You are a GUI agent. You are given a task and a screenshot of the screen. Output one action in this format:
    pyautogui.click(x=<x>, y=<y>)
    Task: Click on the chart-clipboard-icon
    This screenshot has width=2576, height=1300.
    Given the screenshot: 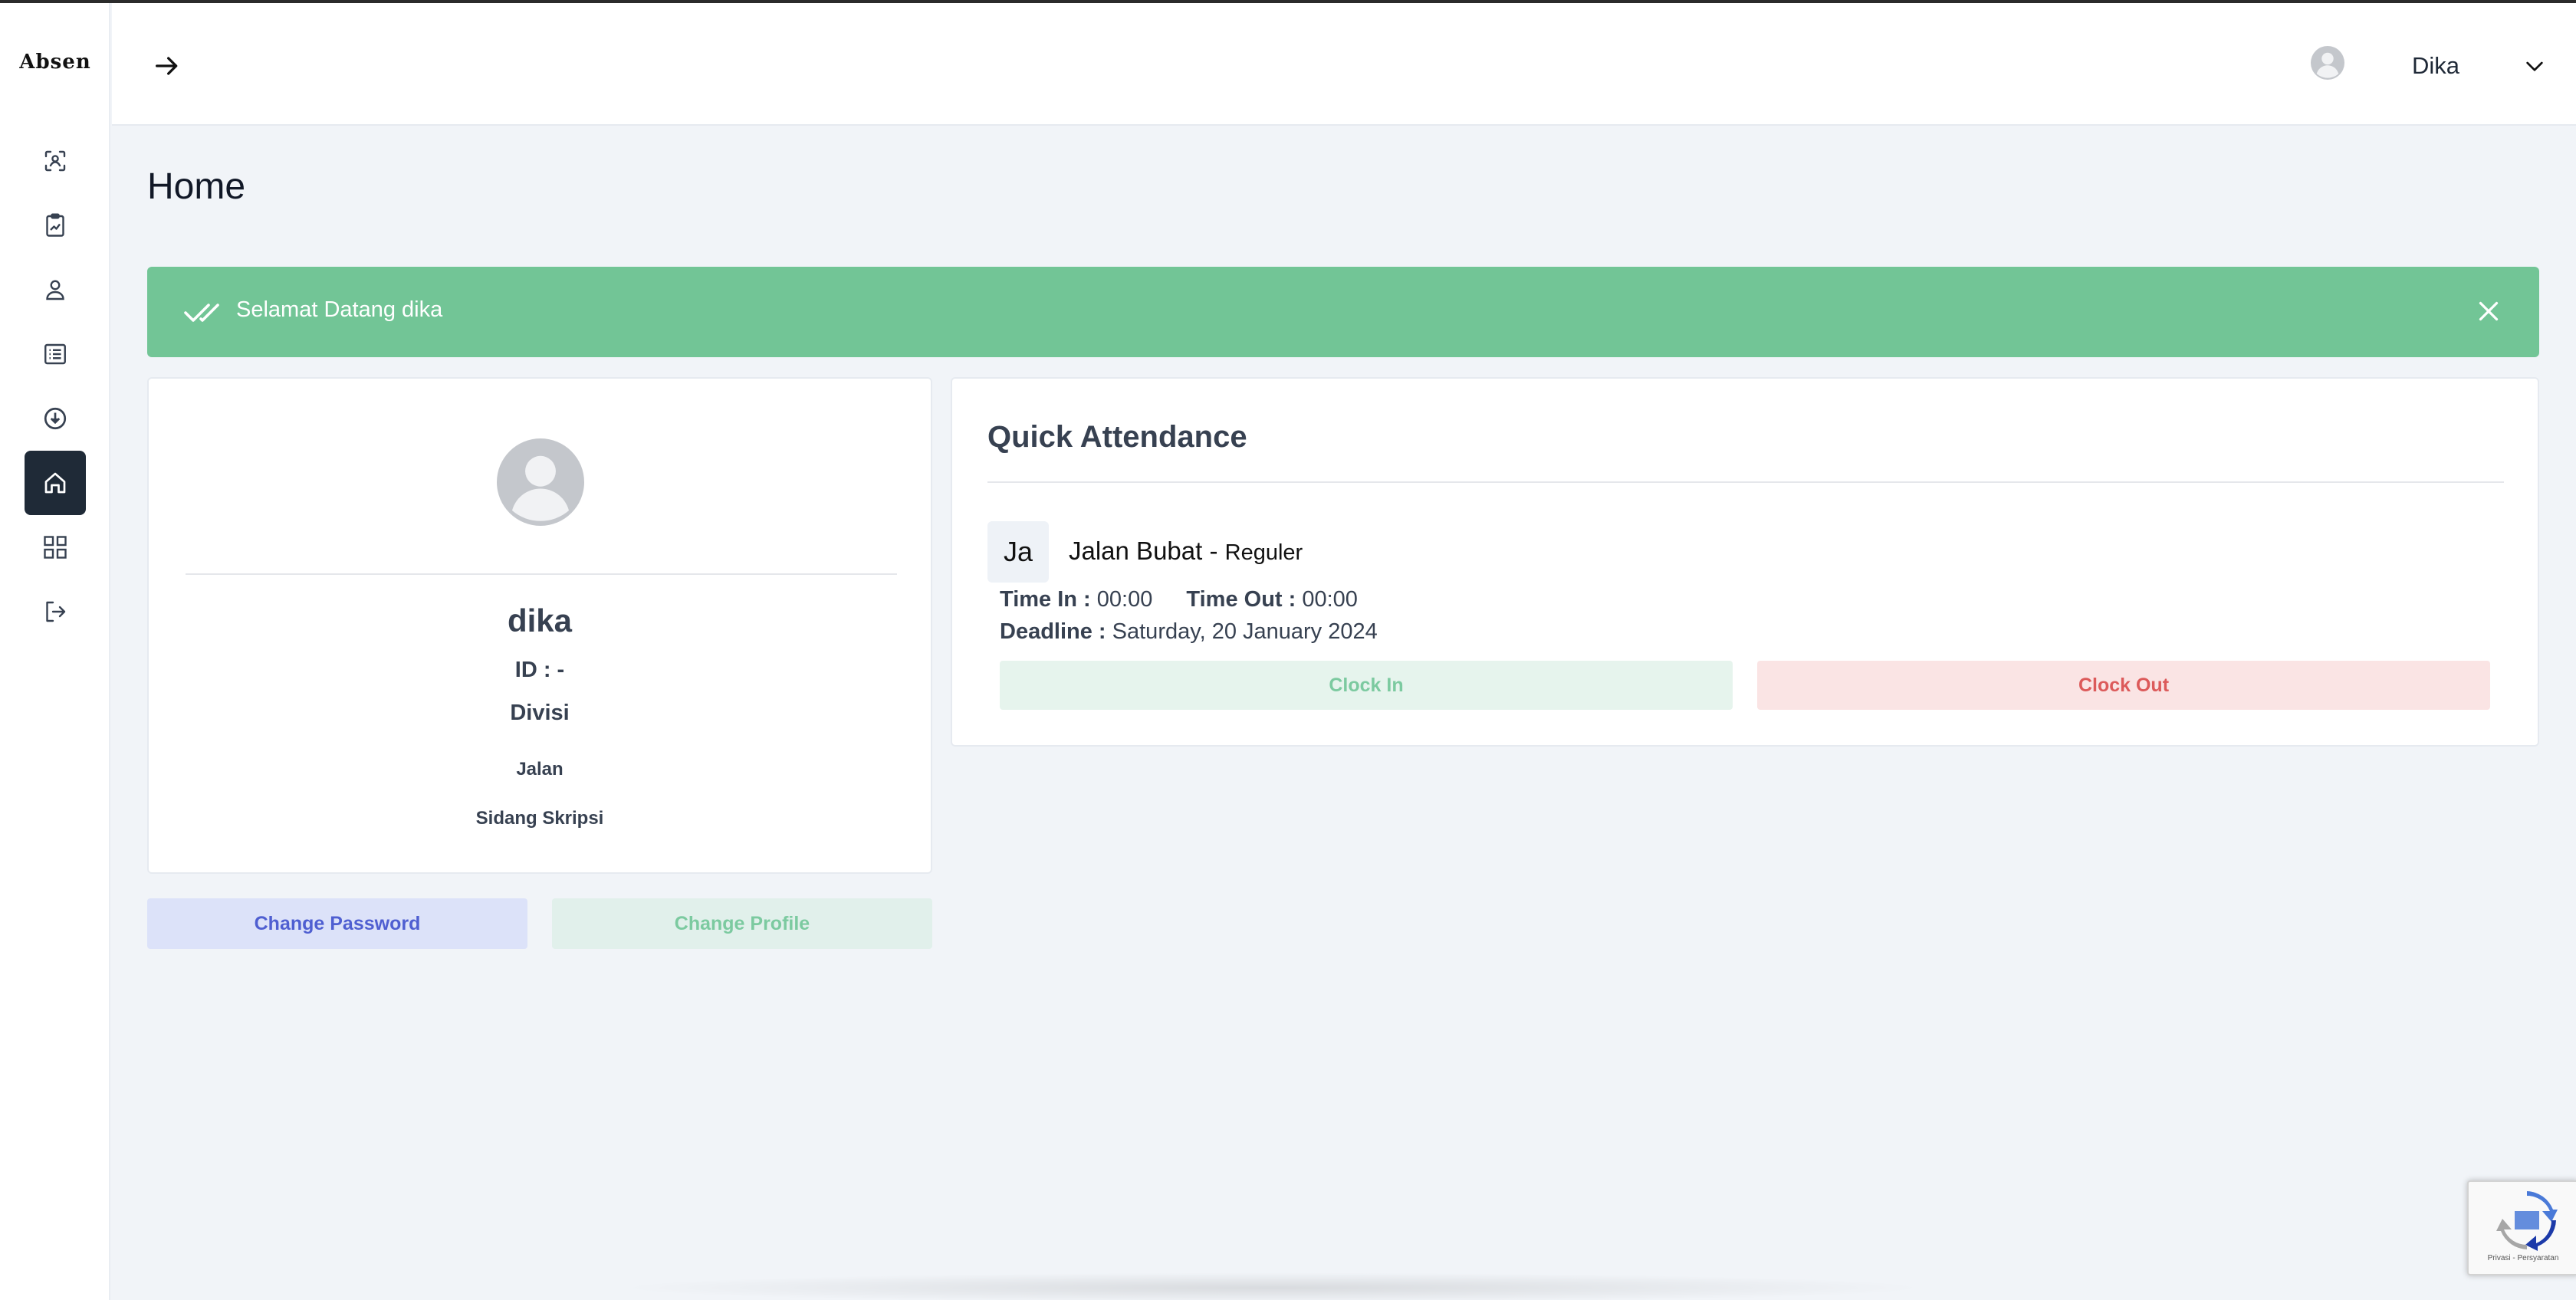 What is the action you would take?
    pyautogui.click(x=55, y=225)
    